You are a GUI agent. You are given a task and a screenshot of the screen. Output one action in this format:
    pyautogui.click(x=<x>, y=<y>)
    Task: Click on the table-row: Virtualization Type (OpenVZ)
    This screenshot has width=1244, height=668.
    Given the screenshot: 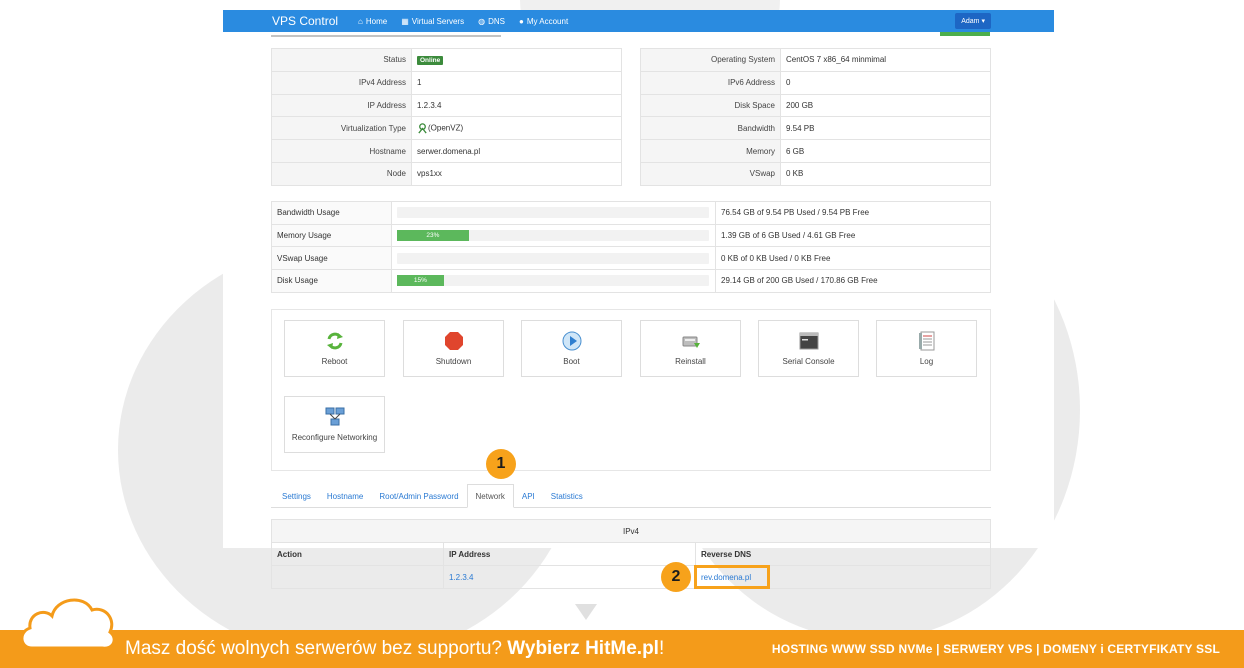 What is the action you would take?
    pyautogui.click(x=446, y=128)
    